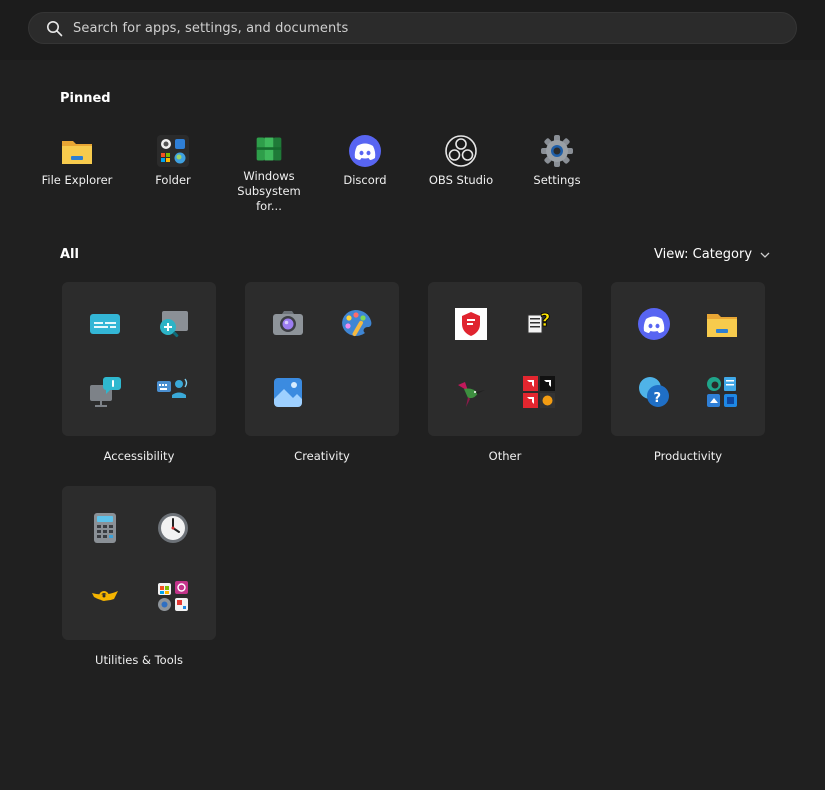 The height and width of the screenshot is (790, 825). Describe the element at coordinates (357, 323) in the screenshot. I see `paint-icon` at that location.